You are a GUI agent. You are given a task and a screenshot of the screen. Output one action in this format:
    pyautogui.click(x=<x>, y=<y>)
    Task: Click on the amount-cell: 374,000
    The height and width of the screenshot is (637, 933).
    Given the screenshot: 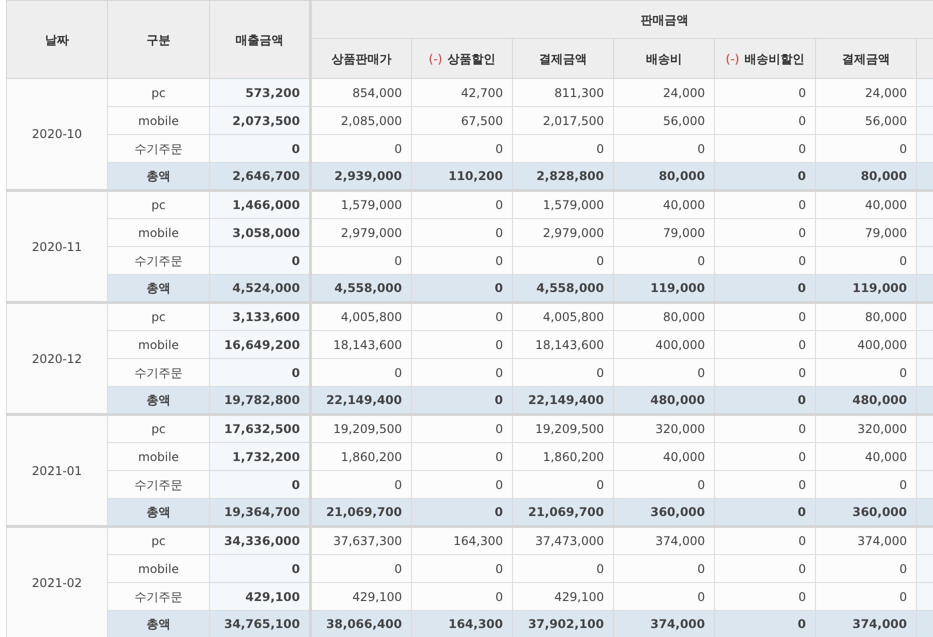 What is the action you would take?
    pyautogui.click(x=664, y=540)
    